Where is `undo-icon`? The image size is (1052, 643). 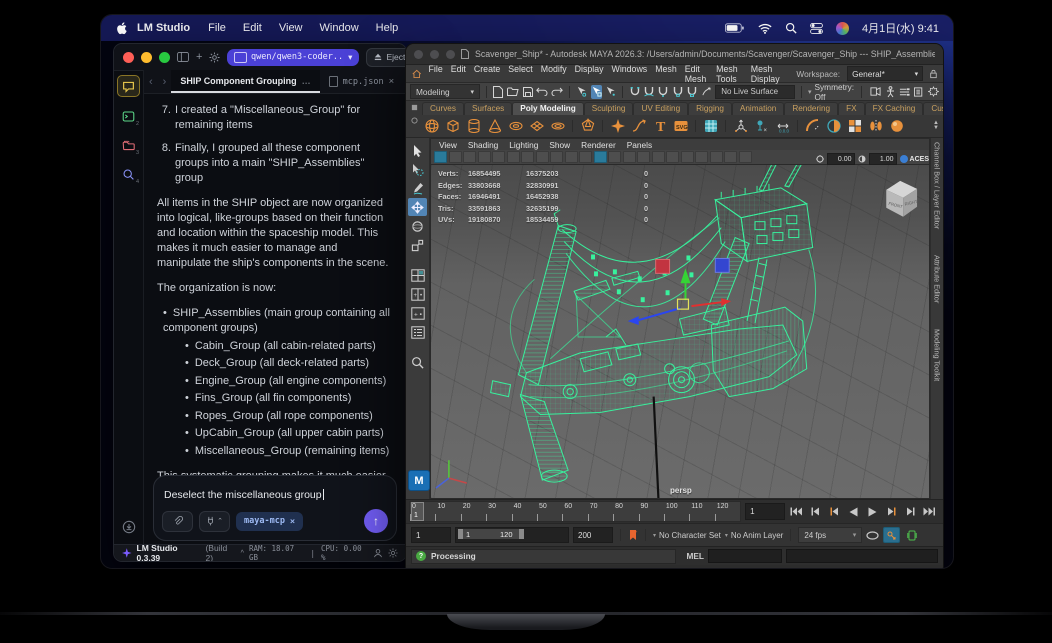
undo-icon is located at coordinates (542, 92).